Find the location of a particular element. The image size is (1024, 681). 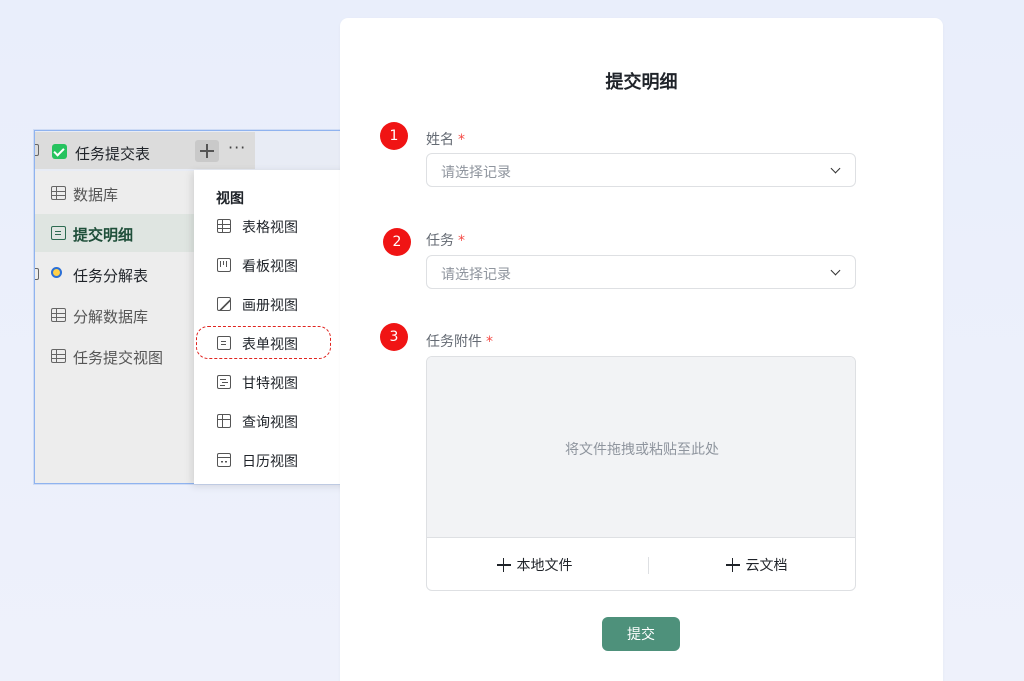

menu-item-label: 查询视图 is located at coordinates (270, 423).